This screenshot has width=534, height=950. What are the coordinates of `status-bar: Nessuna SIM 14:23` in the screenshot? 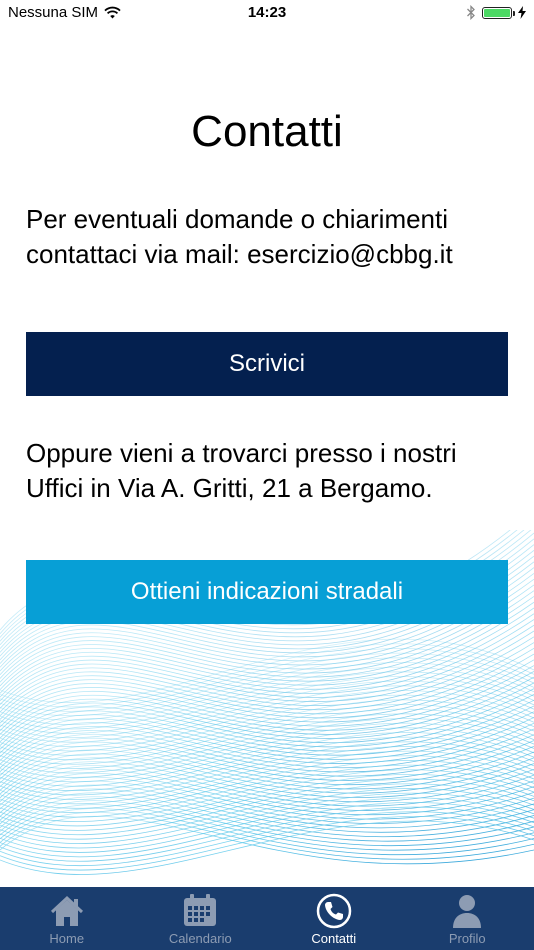 It's located at (267, 14).